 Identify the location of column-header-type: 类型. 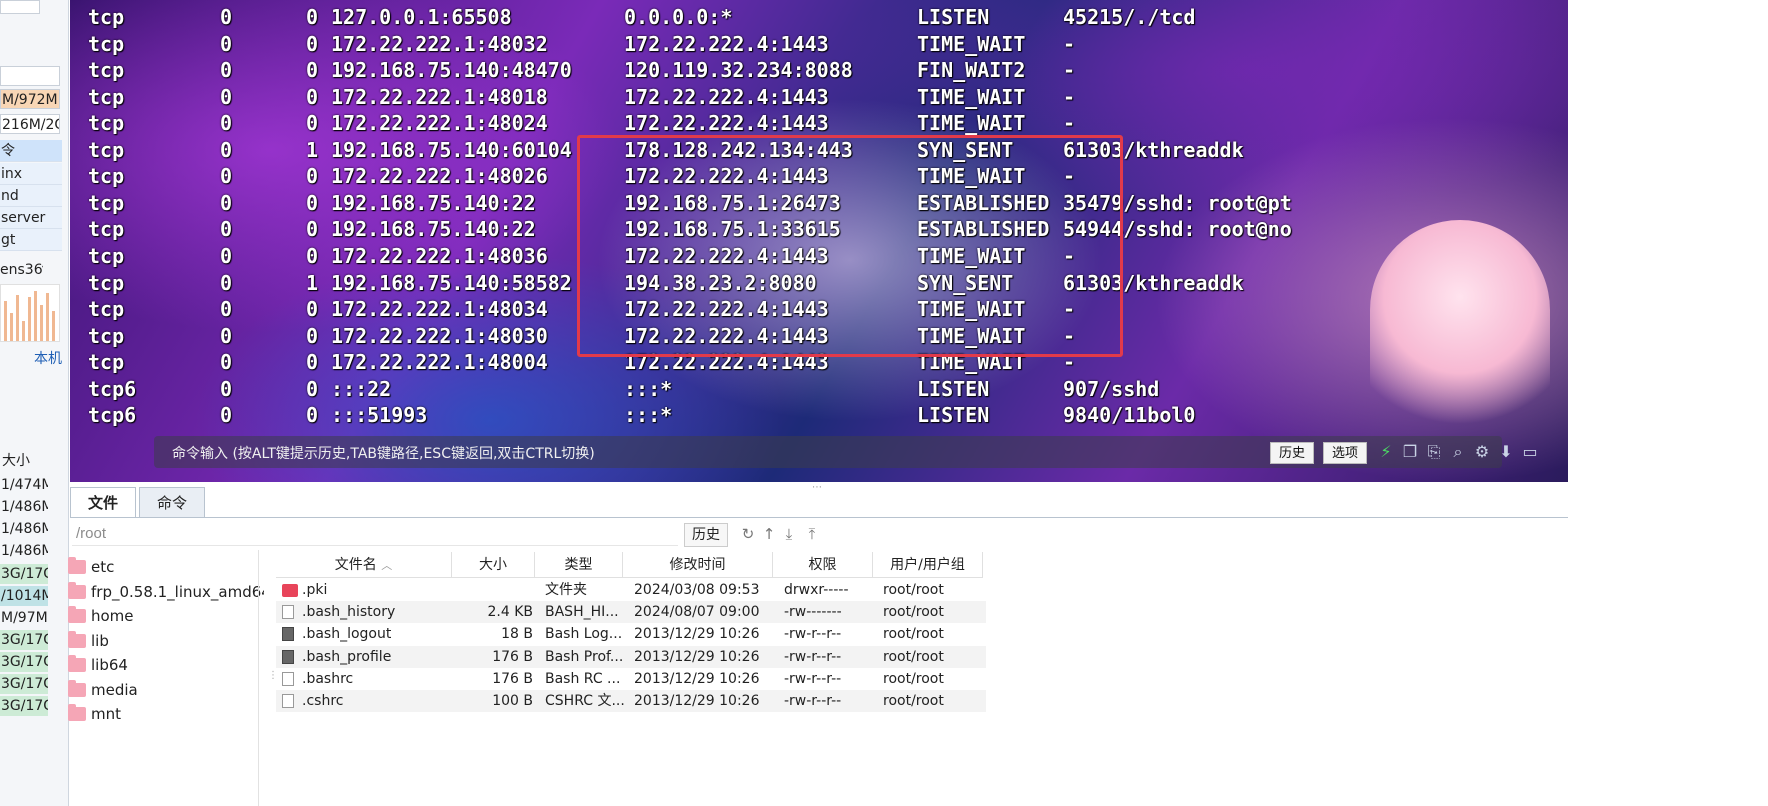
(579, 565).